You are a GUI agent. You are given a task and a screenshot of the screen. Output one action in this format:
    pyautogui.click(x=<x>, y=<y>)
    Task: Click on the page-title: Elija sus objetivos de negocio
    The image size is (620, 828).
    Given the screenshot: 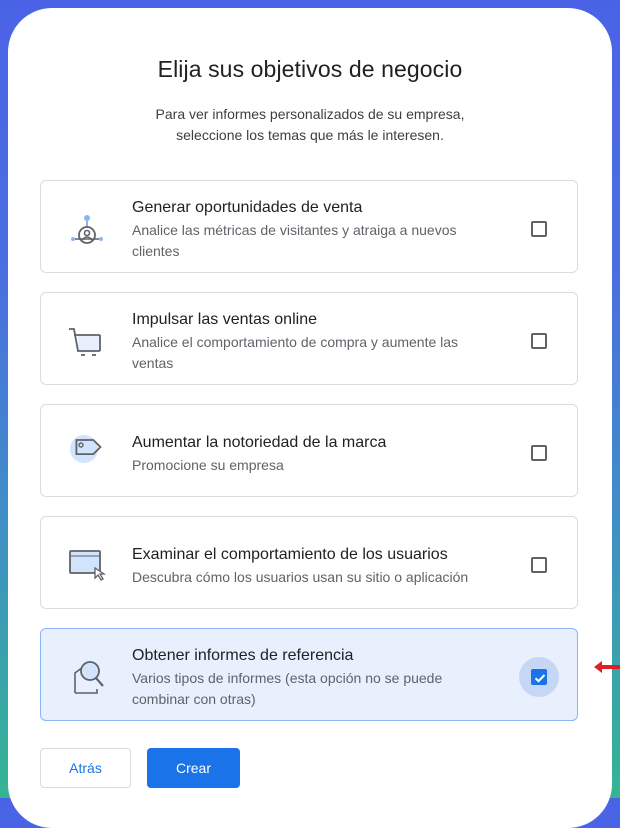 What is the action you would take?
    pyautogui.click(x=310, y=69)
    